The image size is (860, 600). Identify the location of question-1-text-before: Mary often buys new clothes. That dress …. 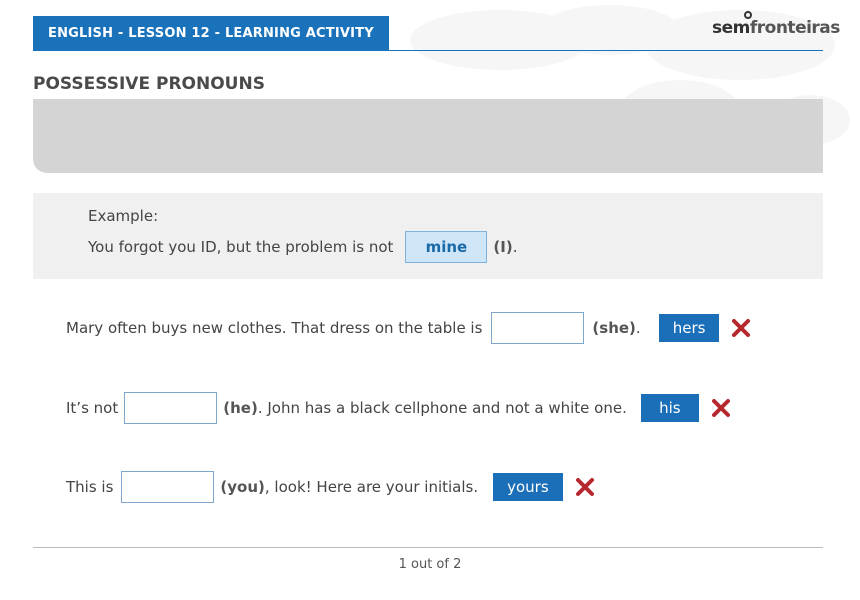
(274, 328).